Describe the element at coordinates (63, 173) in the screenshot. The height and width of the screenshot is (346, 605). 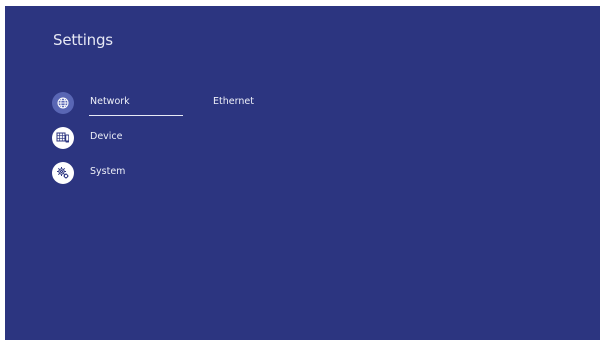
I see `gear-icon` at that location.